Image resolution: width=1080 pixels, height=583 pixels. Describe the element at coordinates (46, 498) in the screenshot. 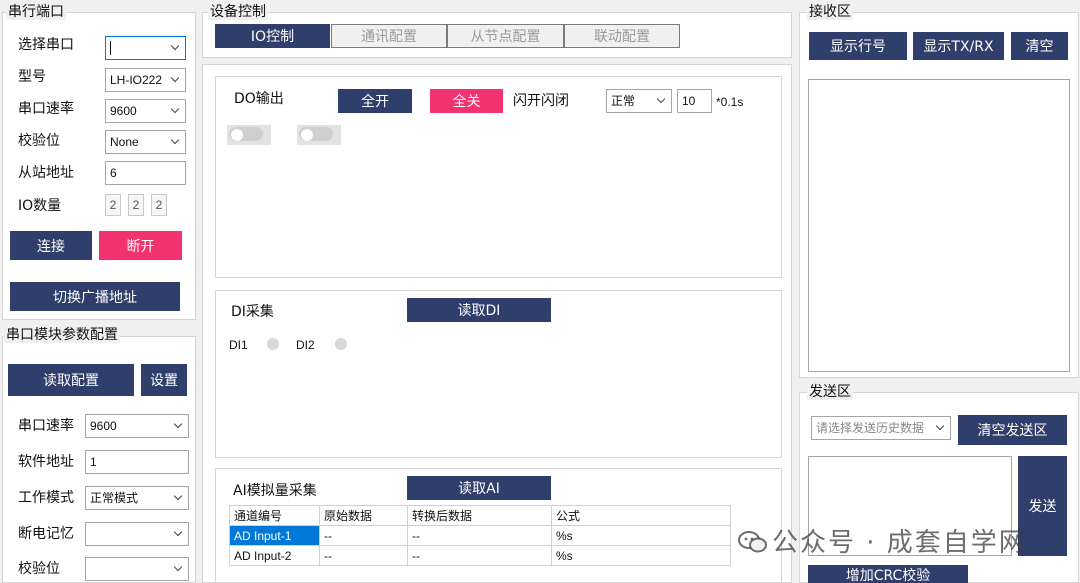

I see `work-mode-label: 工作模式` at that location.